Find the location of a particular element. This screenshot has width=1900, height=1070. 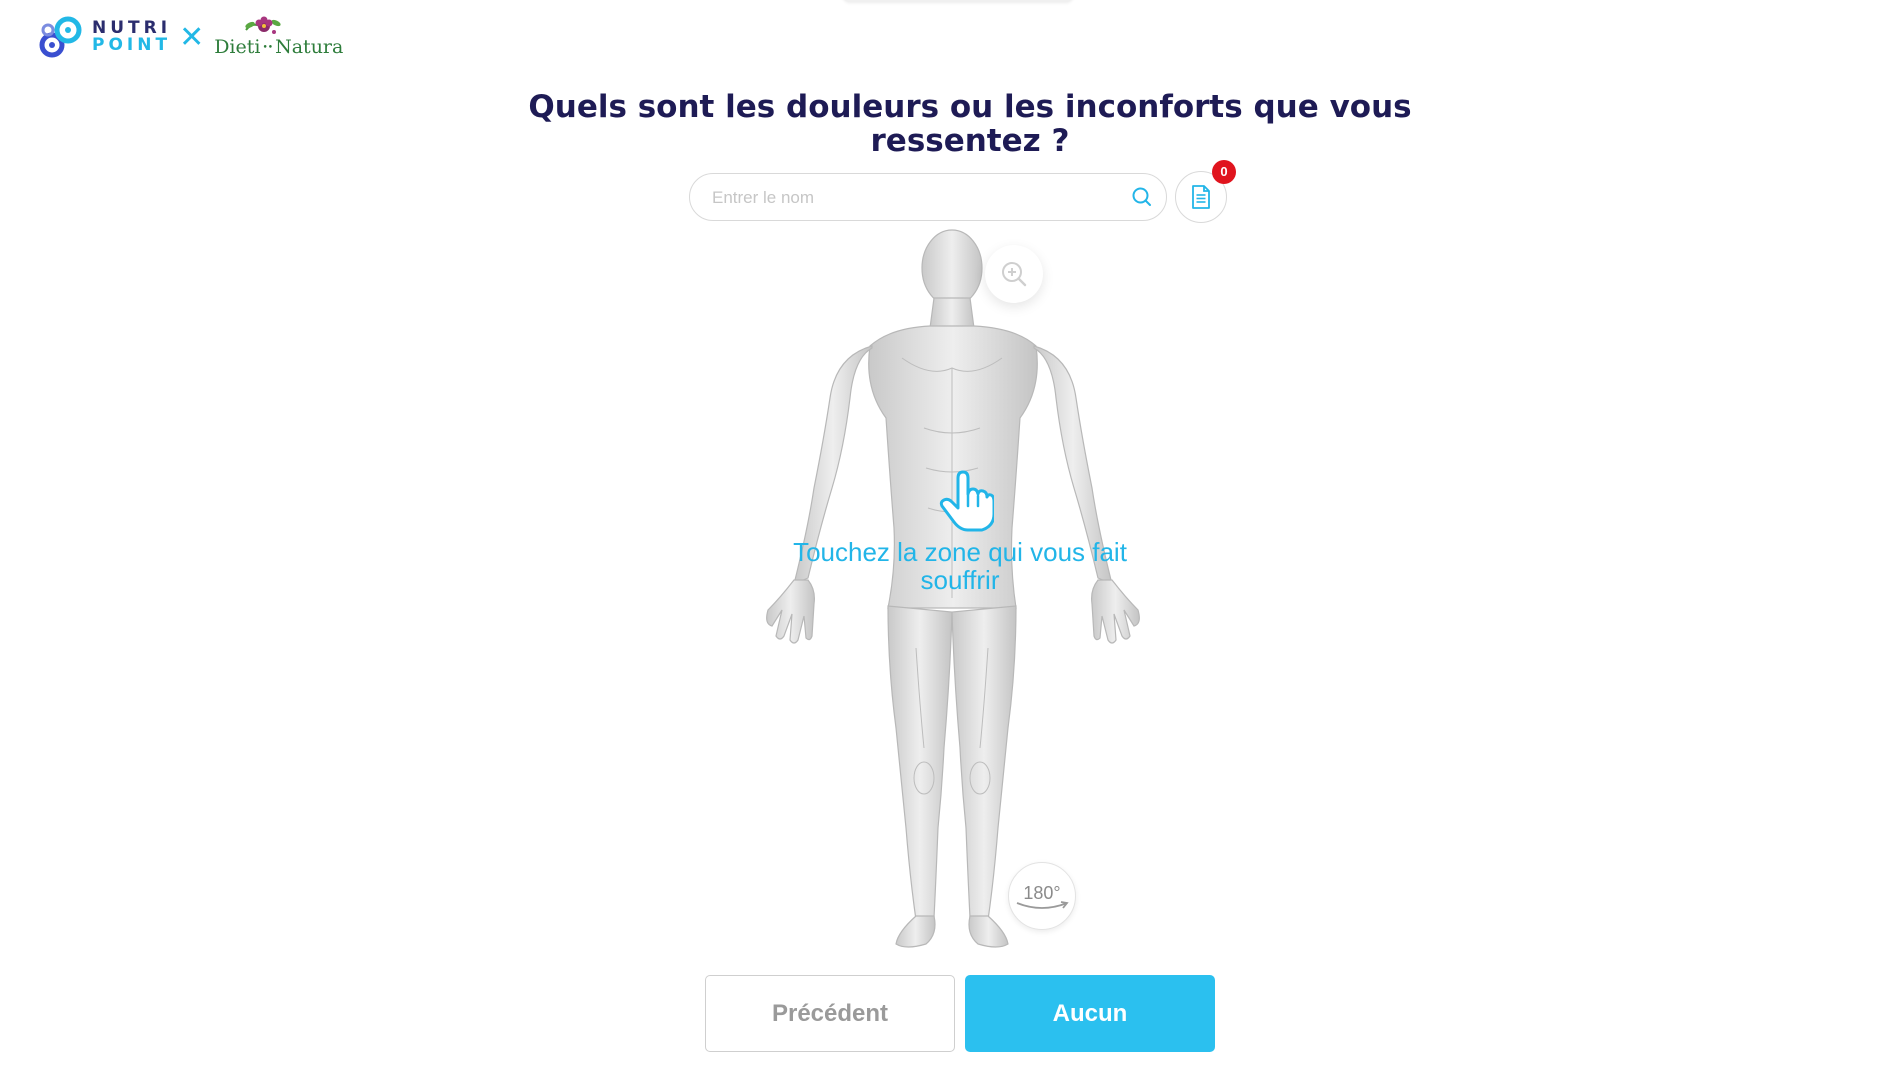

search-input is located at coordinates (912, 198).